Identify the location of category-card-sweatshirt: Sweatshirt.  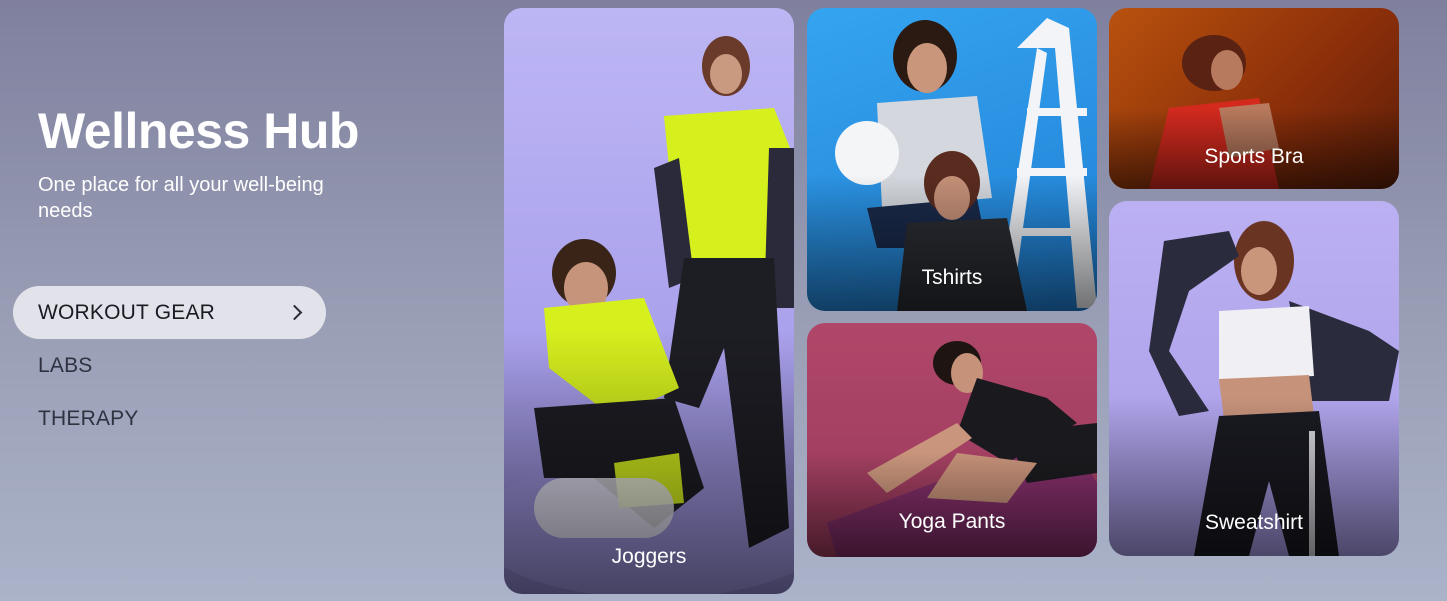
(1254, 378).